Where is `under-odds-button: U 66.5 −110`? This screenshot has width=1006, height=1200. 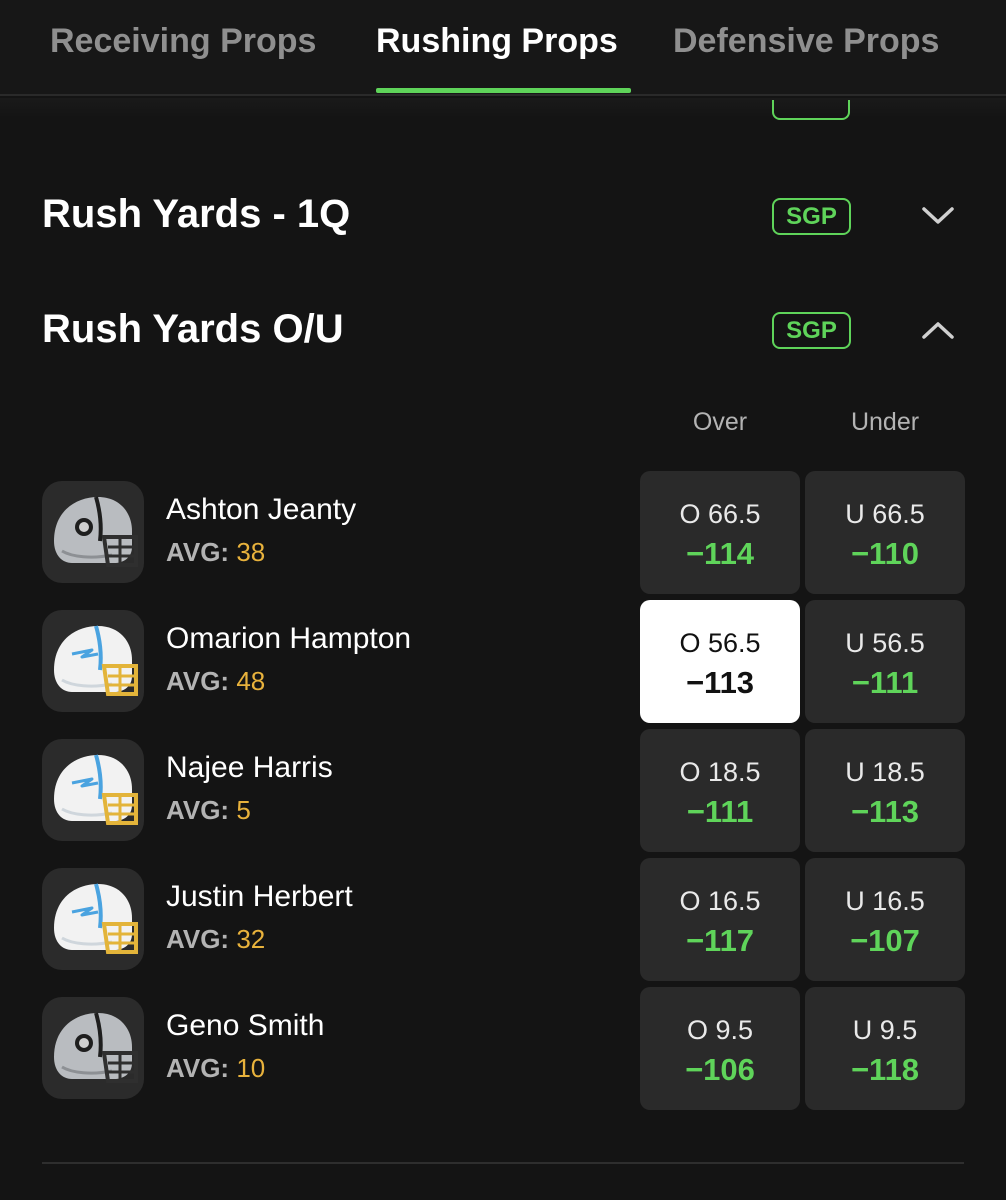 under-odds-button: U 66.5 −110 is located at coordinates (885, 532).